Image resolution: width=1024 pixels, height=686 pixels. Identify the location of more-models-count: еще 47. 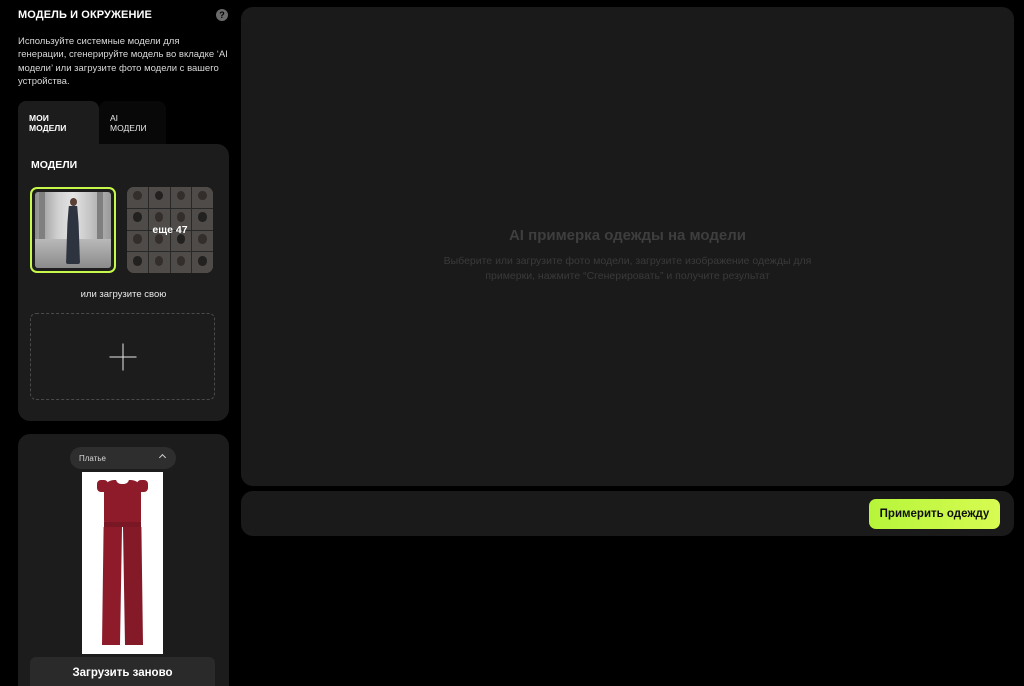
(170, 230).